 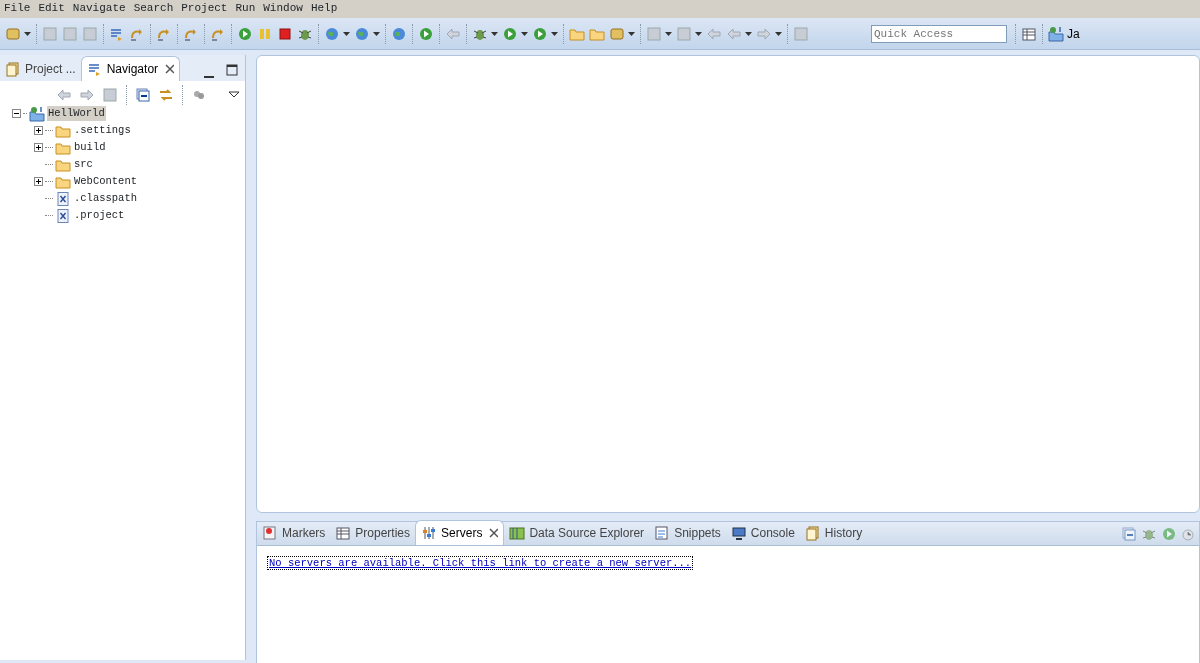 What do you see at coordinates (270, 533) in the screenshot?
I see `marker-icon` at bounding box center [270, 533].